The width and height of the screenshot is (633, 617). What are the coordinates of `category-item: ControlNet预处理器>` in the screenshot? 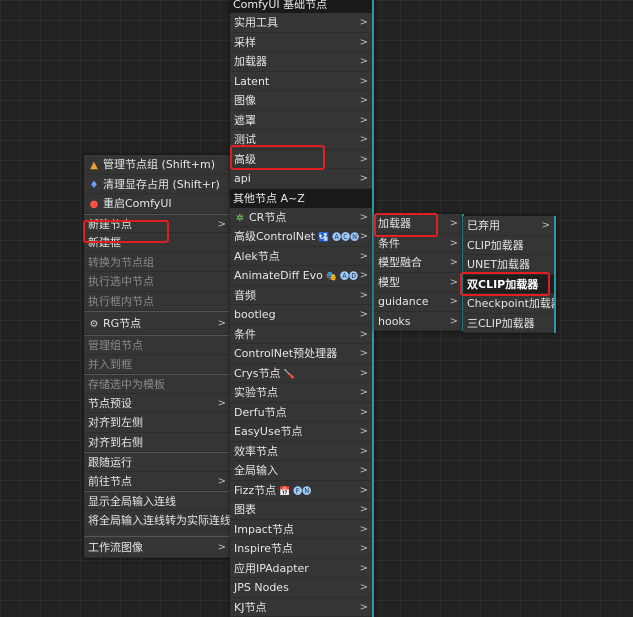 It's located at (301, 354).